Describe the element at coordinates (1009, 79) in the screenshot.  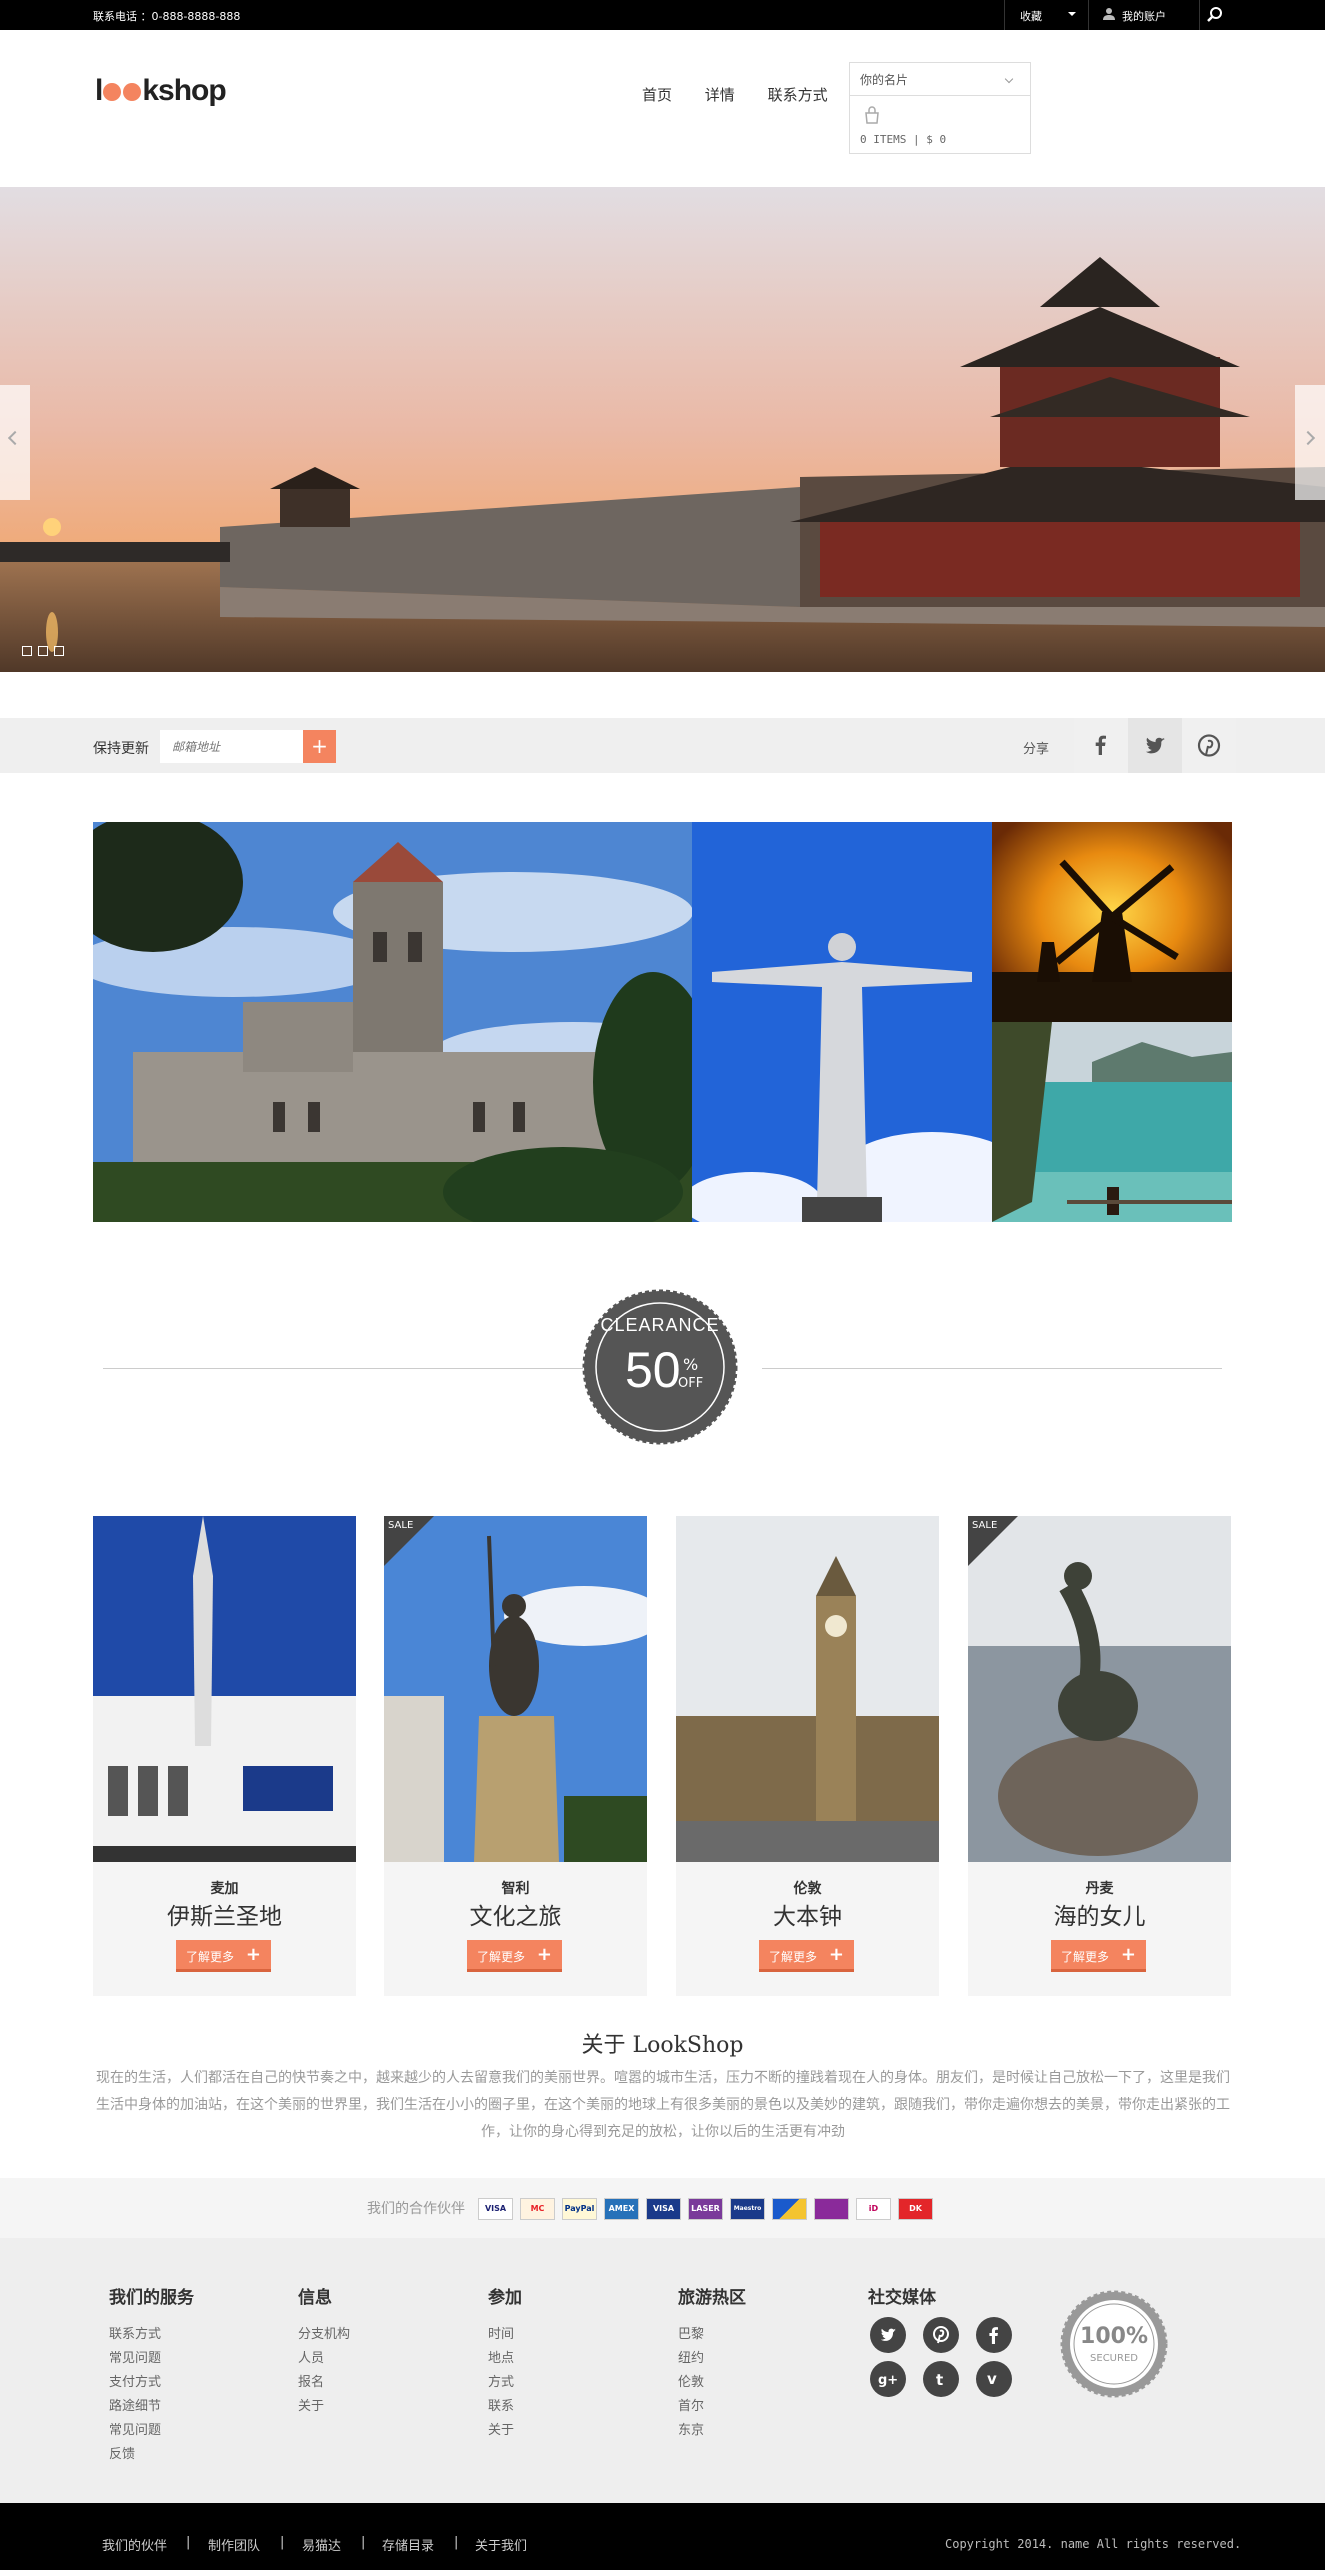
I see `chevron-down-icon` at that location.